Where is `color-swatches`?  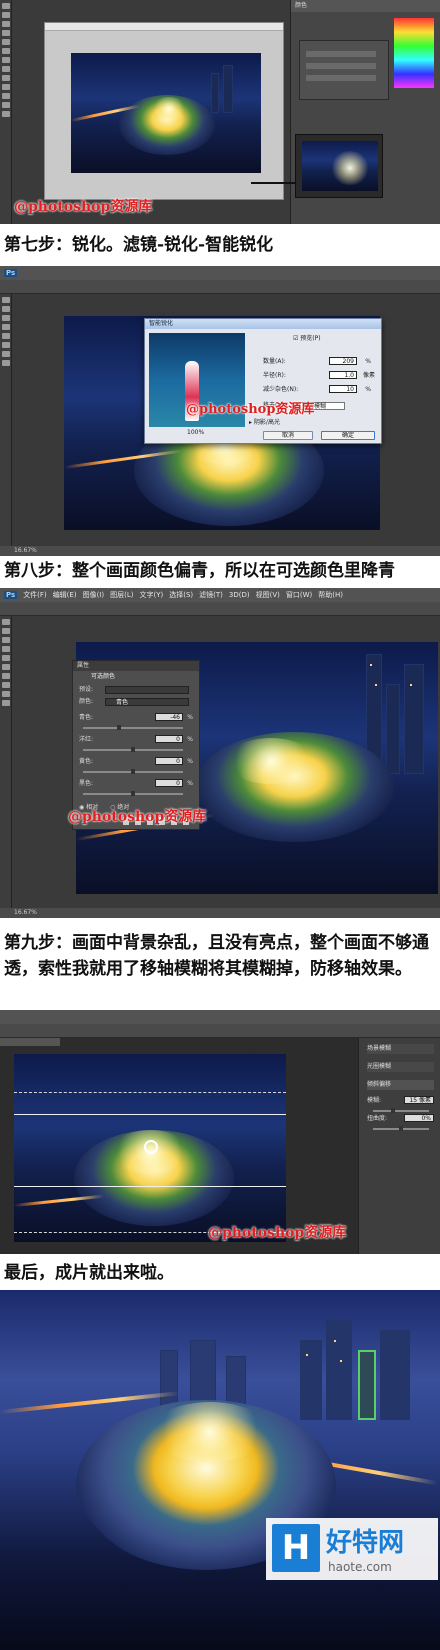
color-swatches is located at coordinates (414, 53).